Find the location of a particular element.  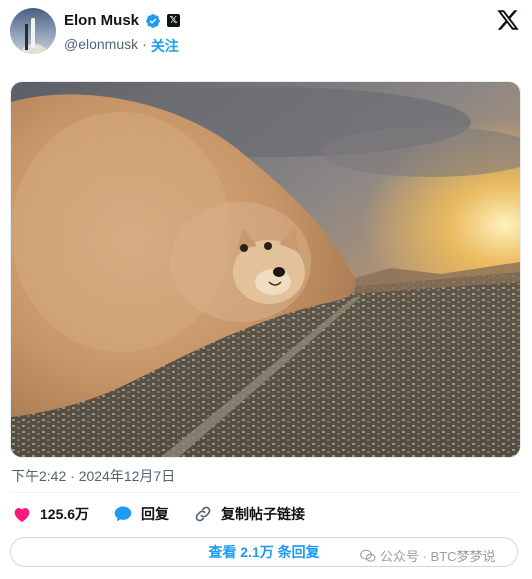

post-timestamp: 下午2:42 · 2024年12月7日 is located at coordinates (93, 476).